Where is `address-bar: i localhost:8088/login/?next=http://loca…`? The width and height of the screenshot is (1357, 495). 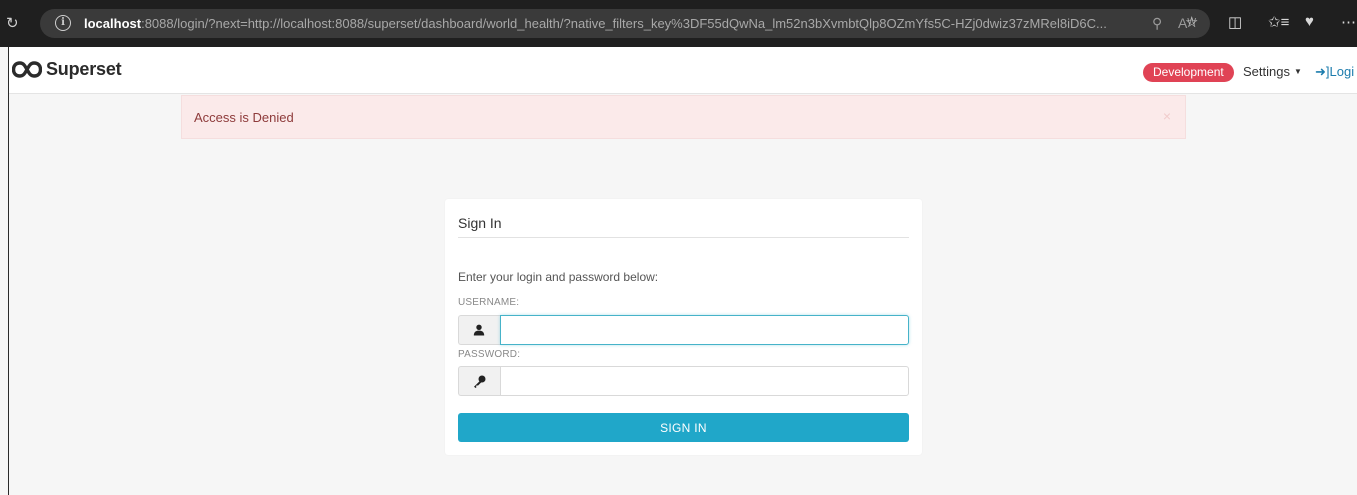 address-bar: i localhost:8088/login/?next=http://loca… is located at coordinates (625, 23).